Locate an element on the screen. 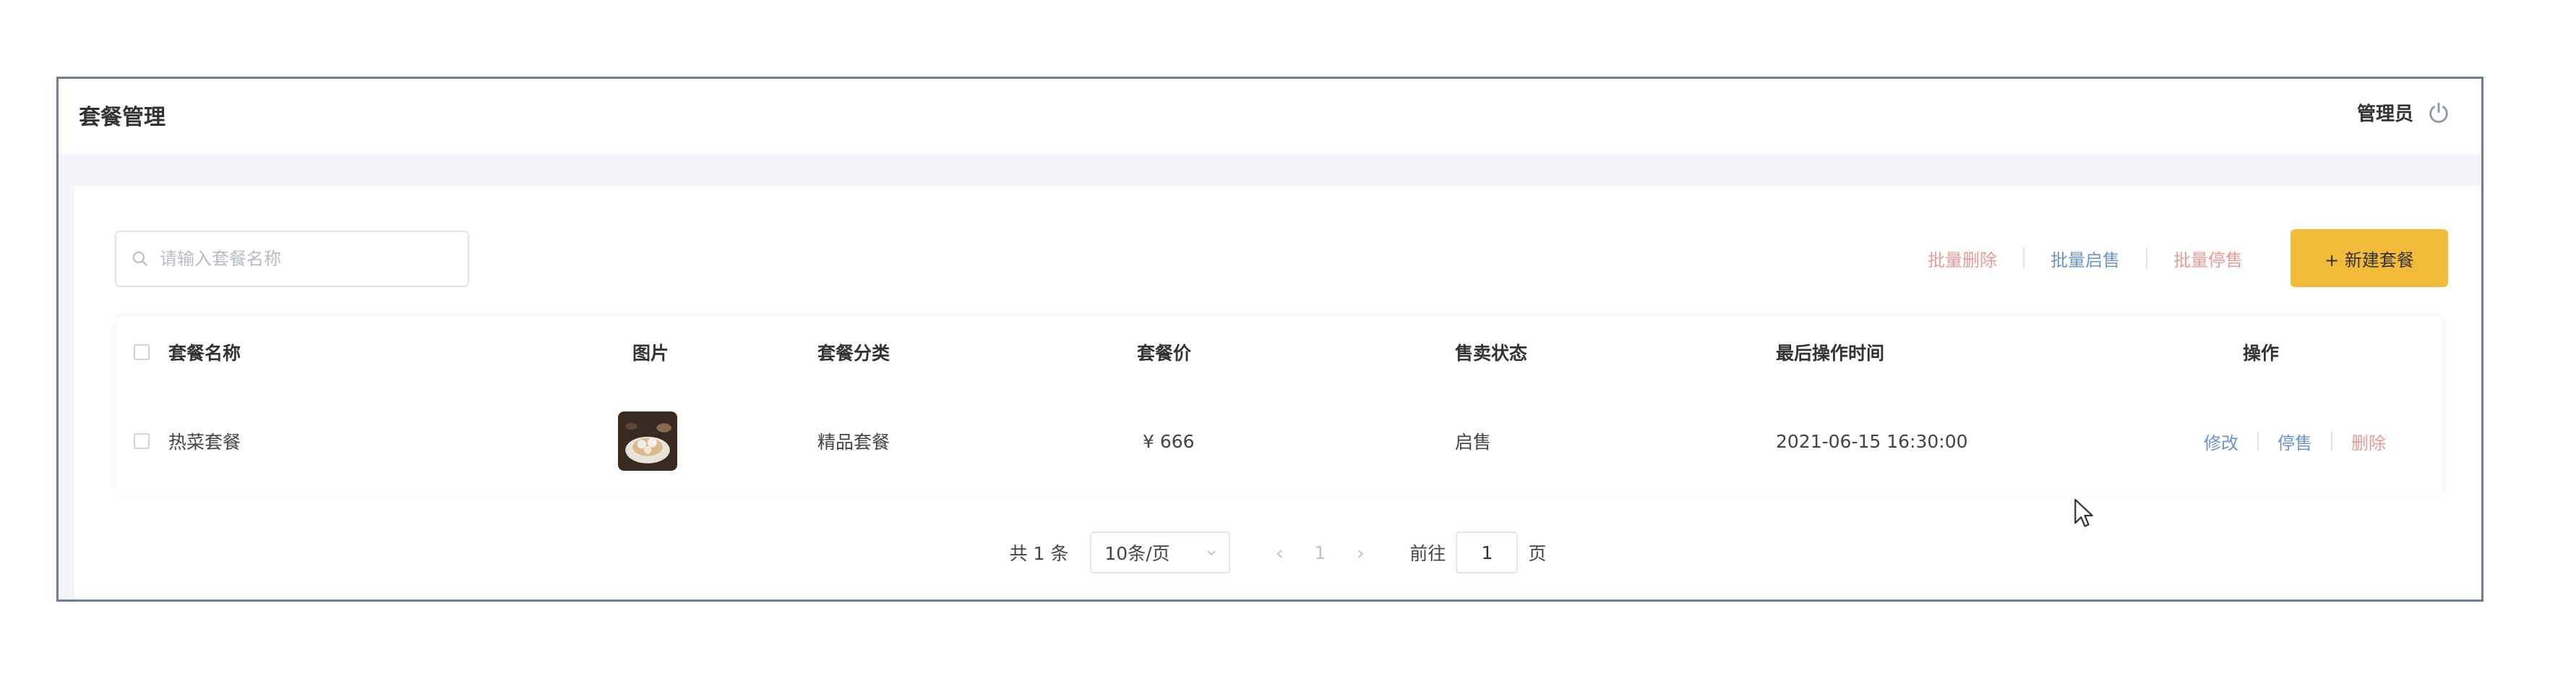  combo-name: 热菜套餐 is located at coordinates (205, 442).